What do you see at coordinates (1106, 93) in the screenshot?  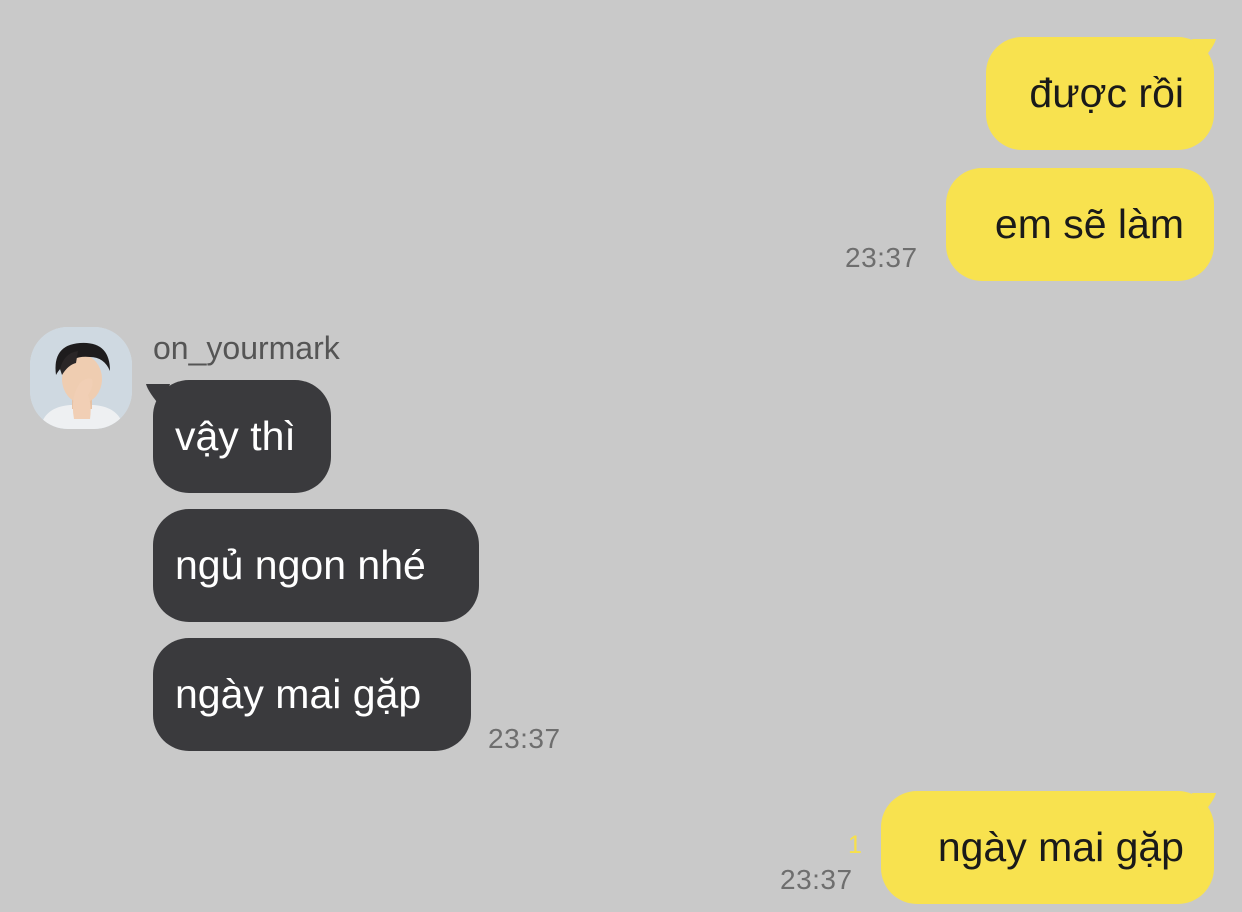 I see `message-text: được rồi` at bounding box center [1106, 93].